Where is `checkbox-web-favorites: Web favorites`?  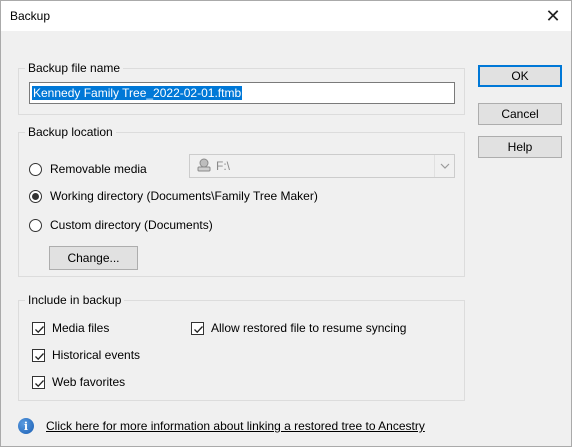 checkbox-web-favorites: Web favorites is located at coordinates (78, 382).